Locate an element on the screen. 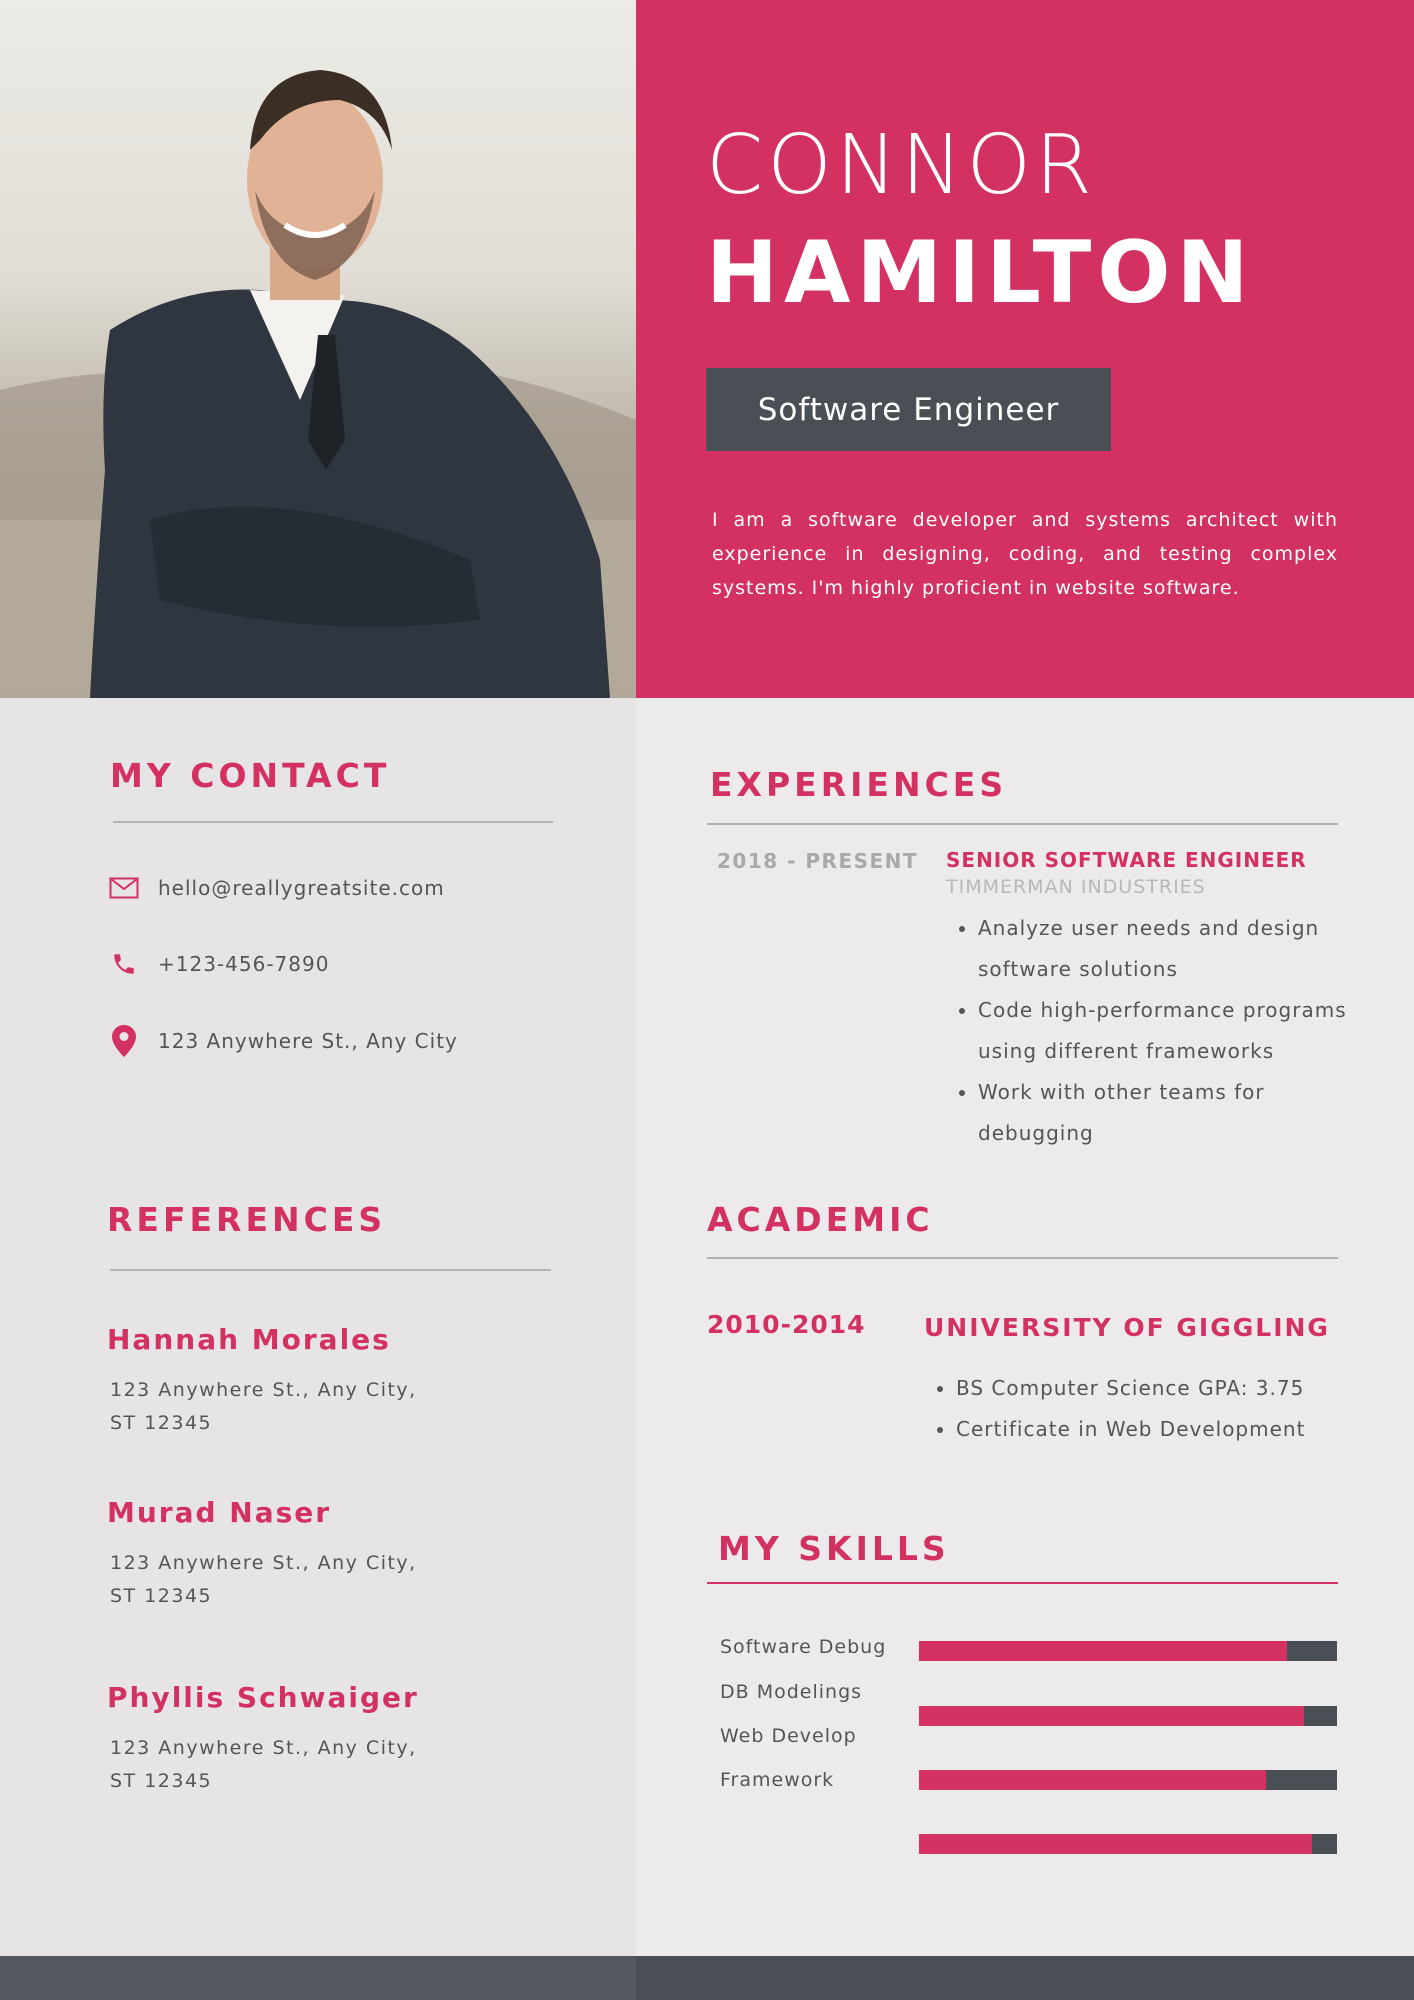 This screenshot has width=1414, height=2000. skills-divider is located at coordinates (1022, 1583).